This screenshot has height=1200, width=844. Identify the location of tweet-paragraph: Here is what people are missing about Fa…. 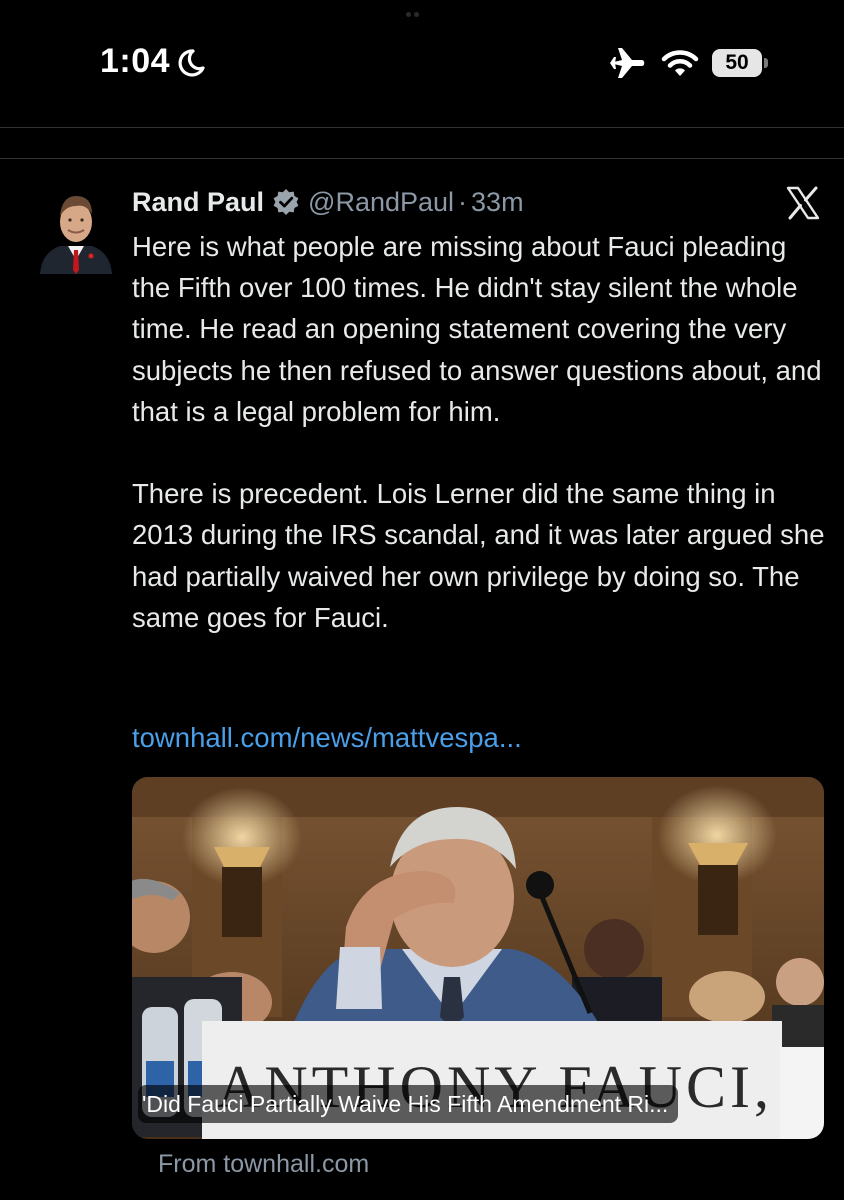
(477, 329).